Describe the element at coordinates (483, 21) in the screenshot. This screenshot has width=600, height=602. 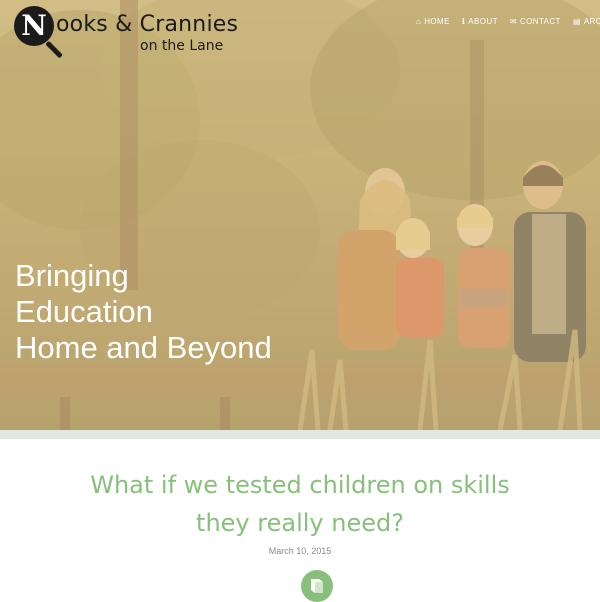
I see `nav-about-label: ABOUT` at that location.